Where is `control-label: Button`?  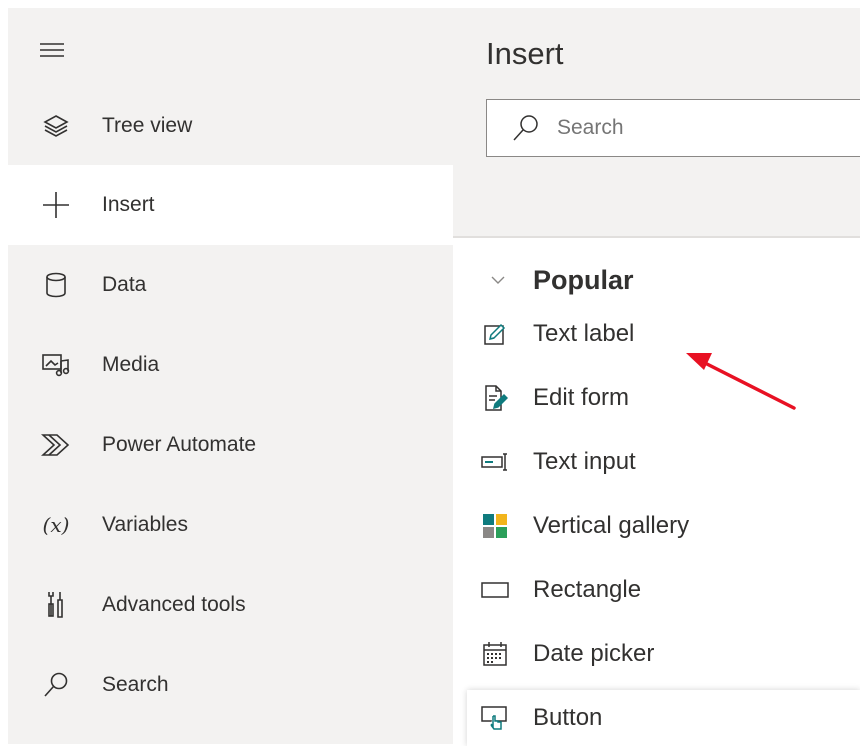
control-label: Button is located at coordinates (568, 717).